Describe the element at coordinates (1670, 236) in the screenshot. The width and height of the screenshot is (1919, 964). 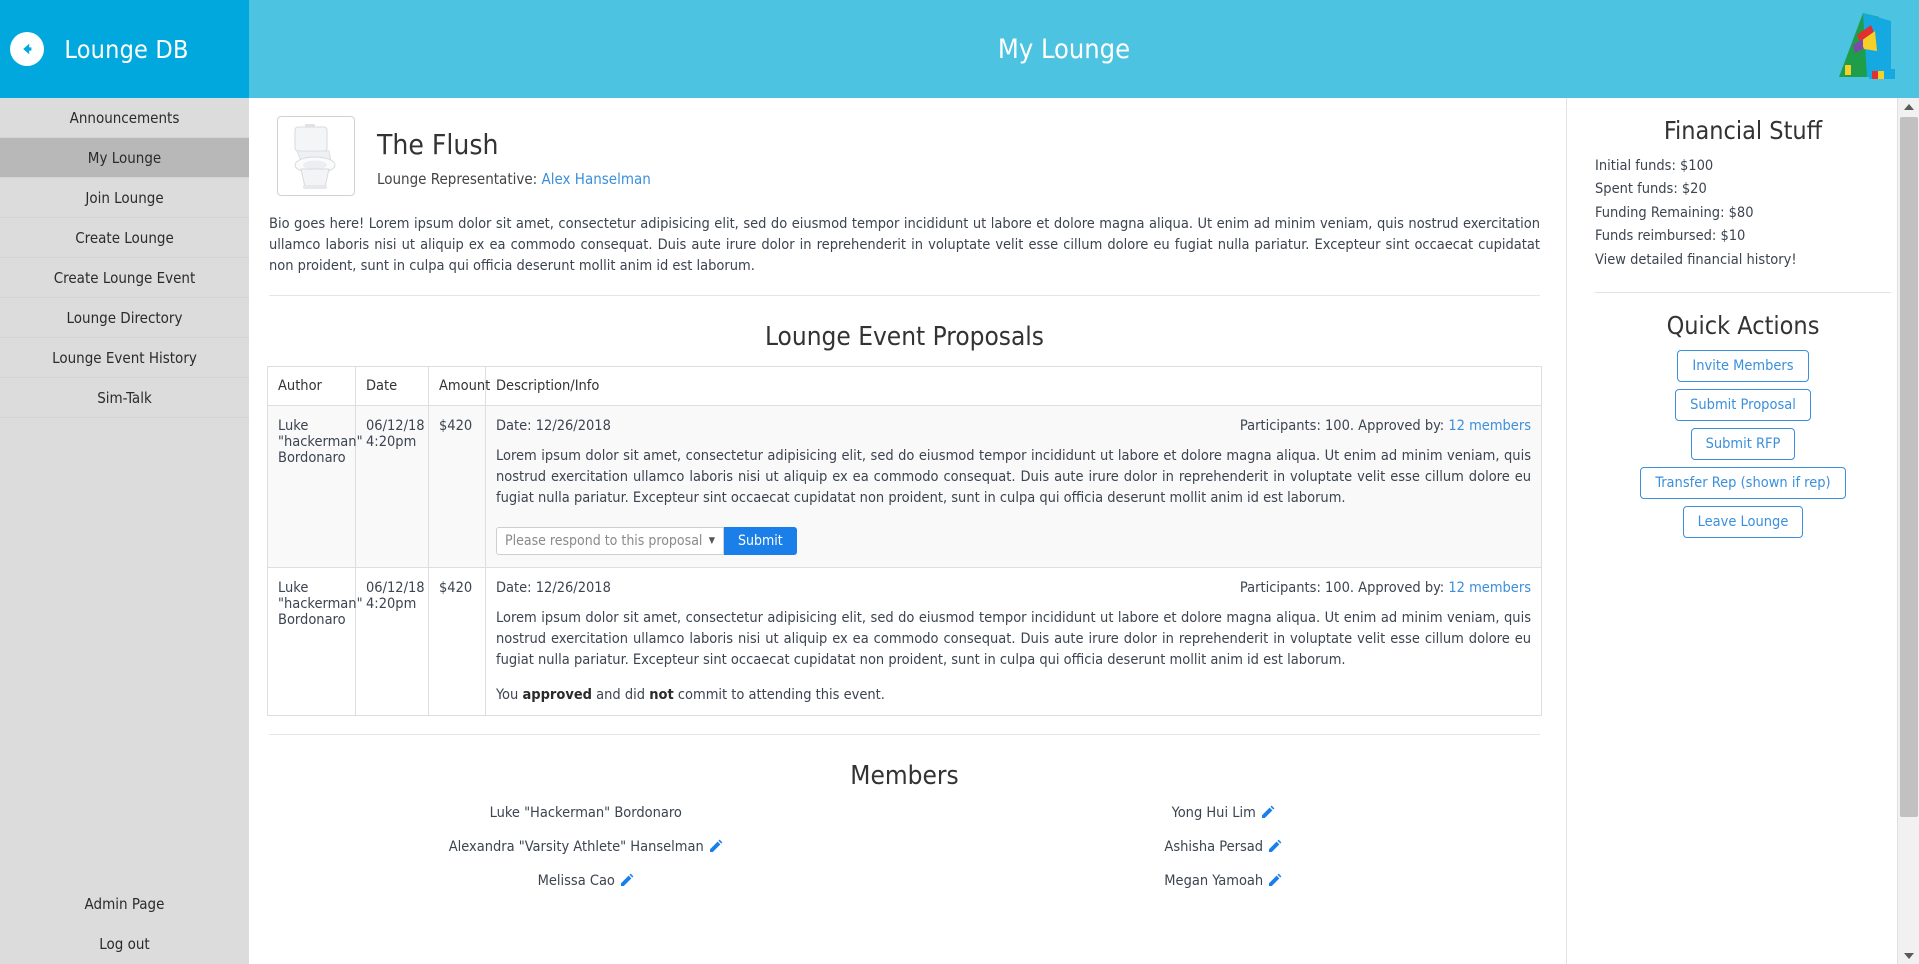
I see `financial-funds-reimbursed: Funds reimbursed: $10` at that location.